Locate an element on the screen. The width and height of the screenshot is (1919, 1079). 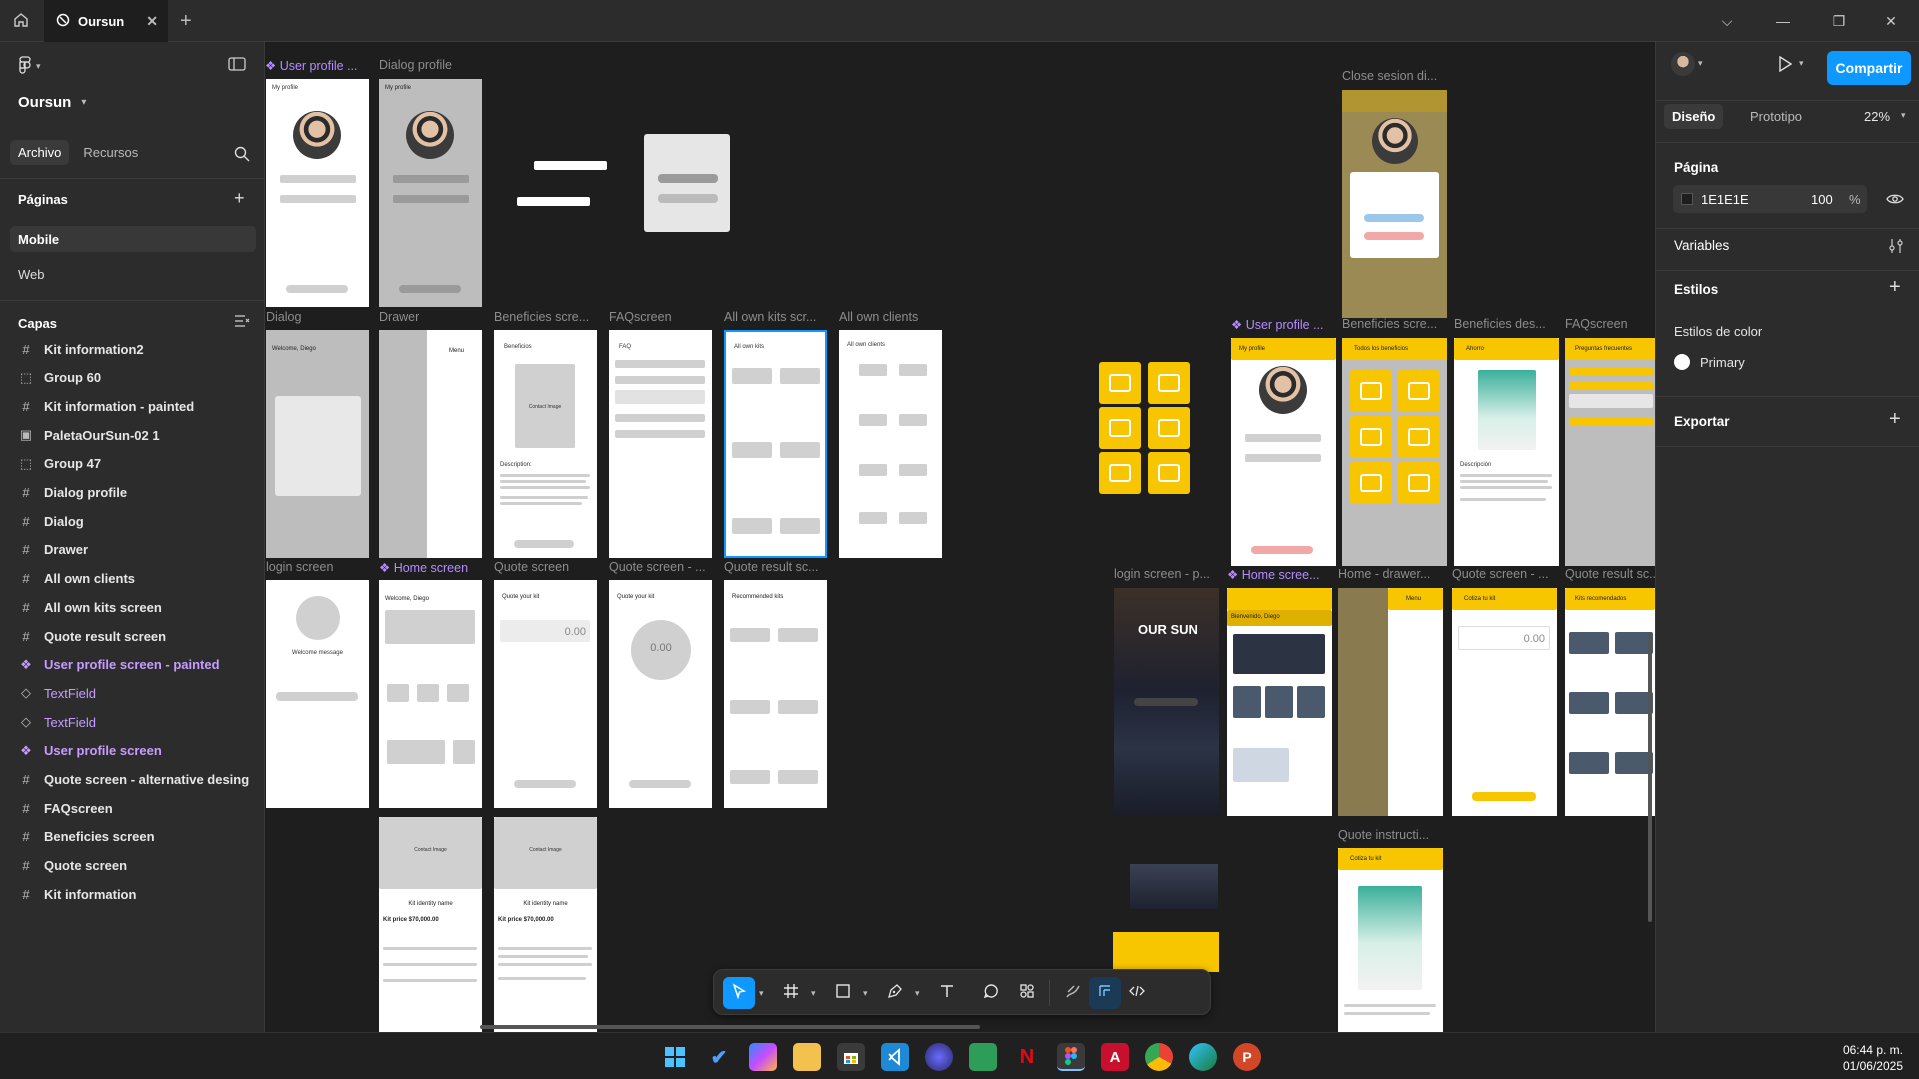
solar-panel-image is located at coordinates (1174, 886).